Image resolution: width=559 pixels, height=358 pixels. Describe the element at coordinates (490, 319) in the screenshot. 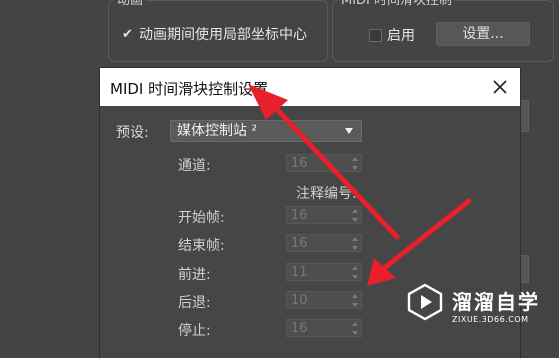

I see `watermark-subtitle: ZIXUE.3D66.COM` at that location.